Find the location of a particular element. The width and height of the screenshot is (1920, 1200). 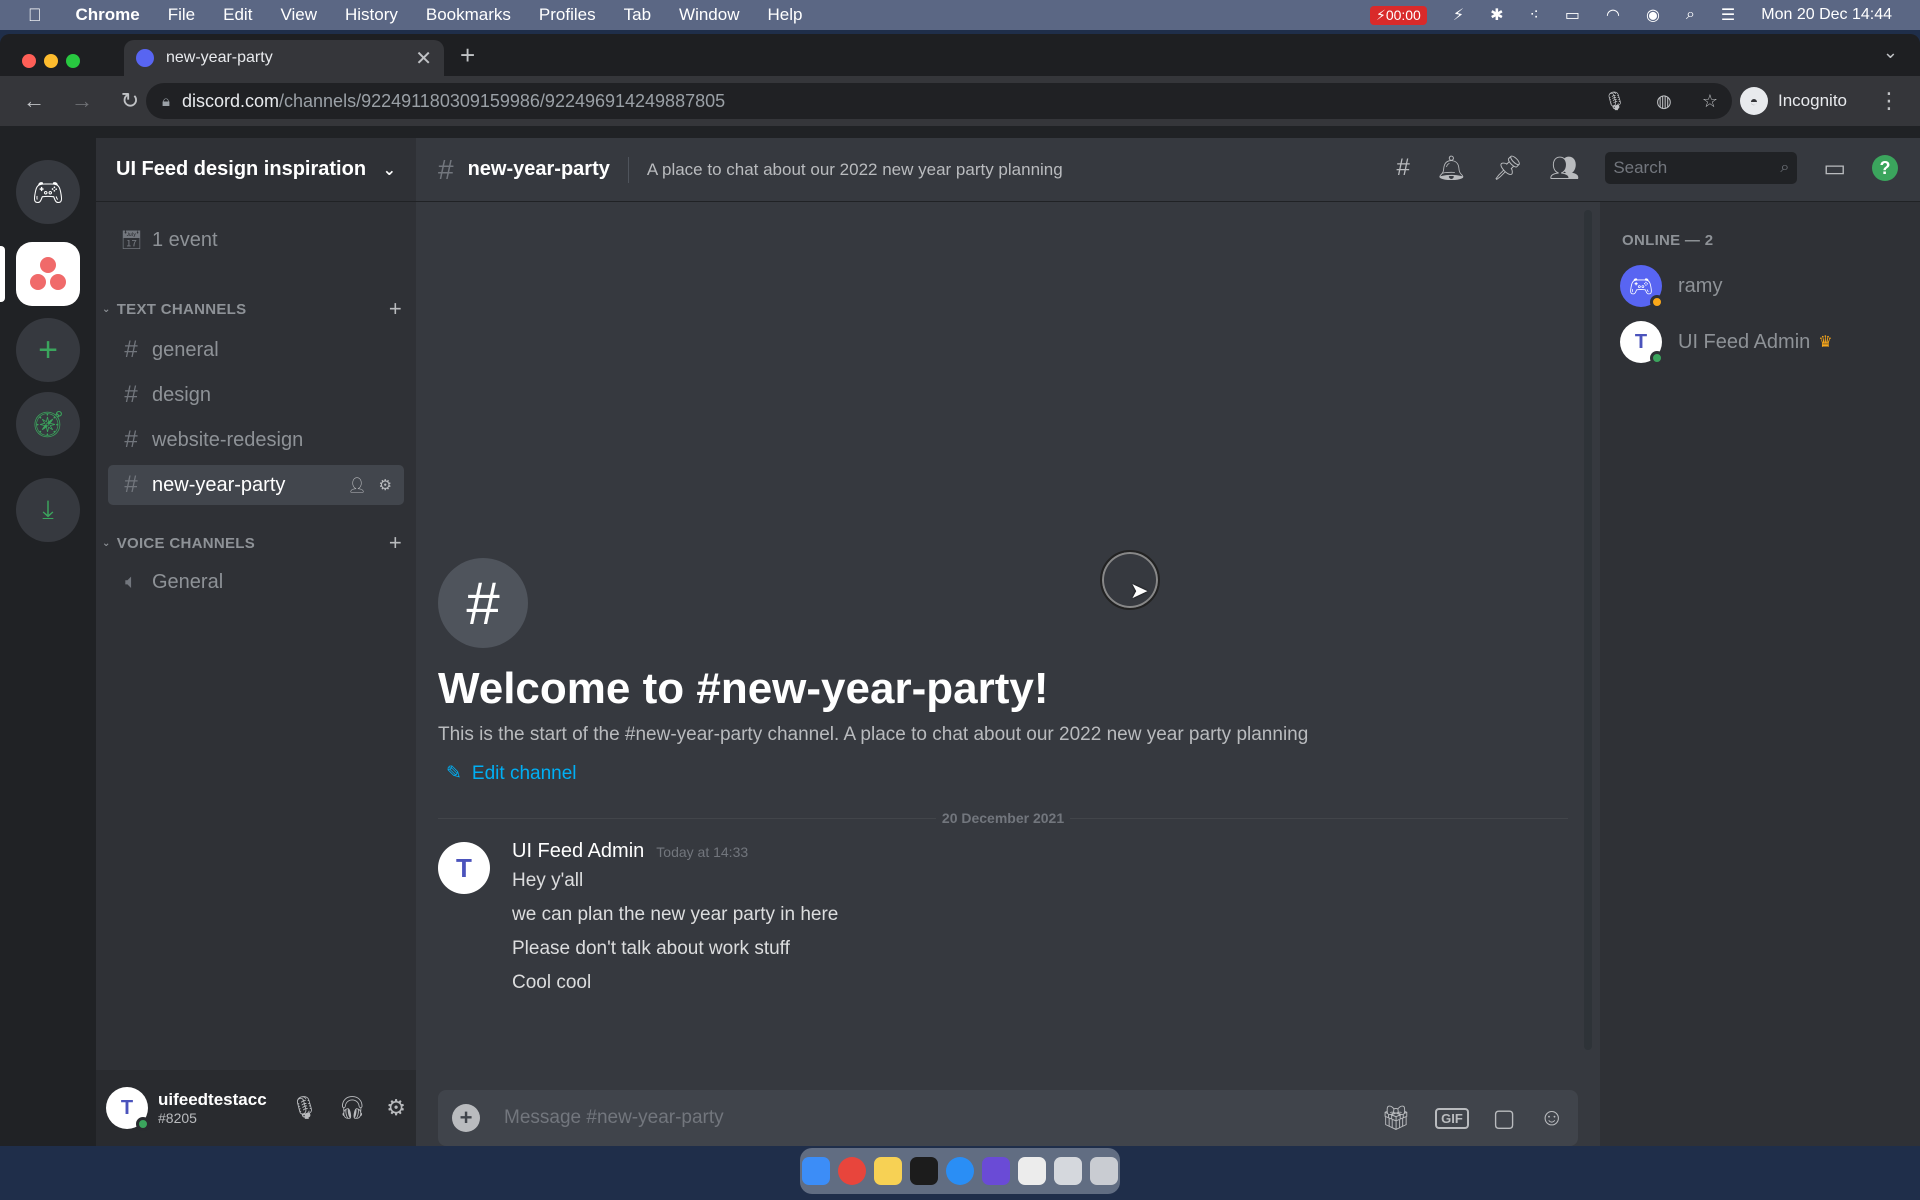

menu-file: File is located at coordinates (181, 15).